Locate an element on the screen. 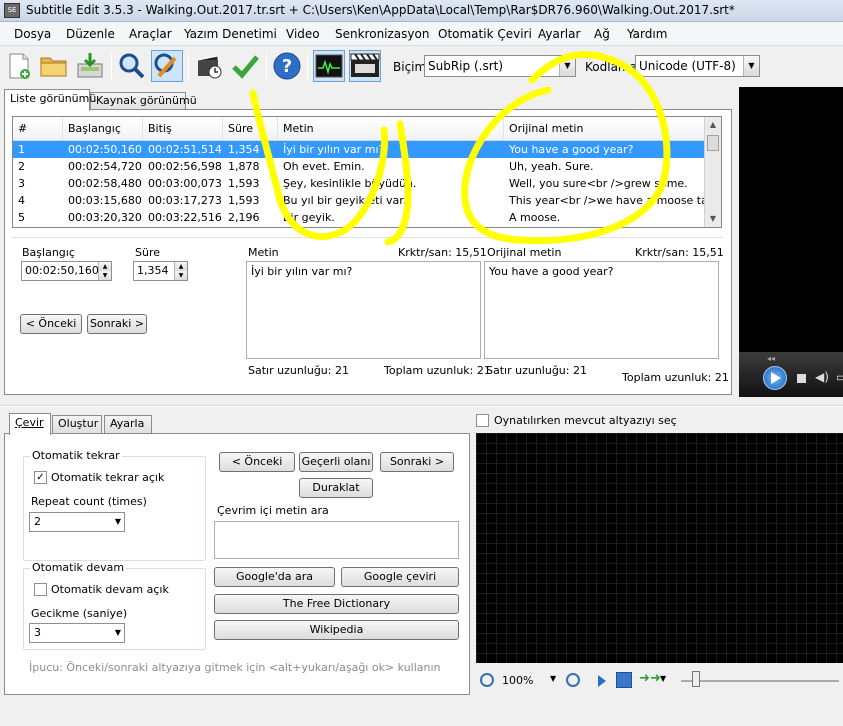  start-label: Başlangıç is located at coordinates (48, 252).